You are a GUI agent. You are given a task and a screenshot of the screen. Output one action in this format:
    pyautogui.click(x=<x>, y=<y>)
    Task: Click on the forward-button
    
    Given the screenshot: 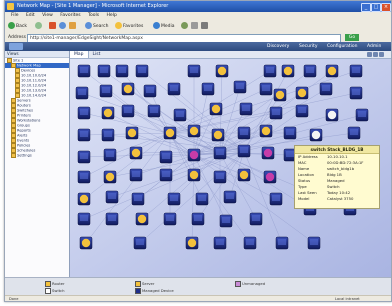 What is the action you would take?
    pyautogui.click(x=39, y=26)
    